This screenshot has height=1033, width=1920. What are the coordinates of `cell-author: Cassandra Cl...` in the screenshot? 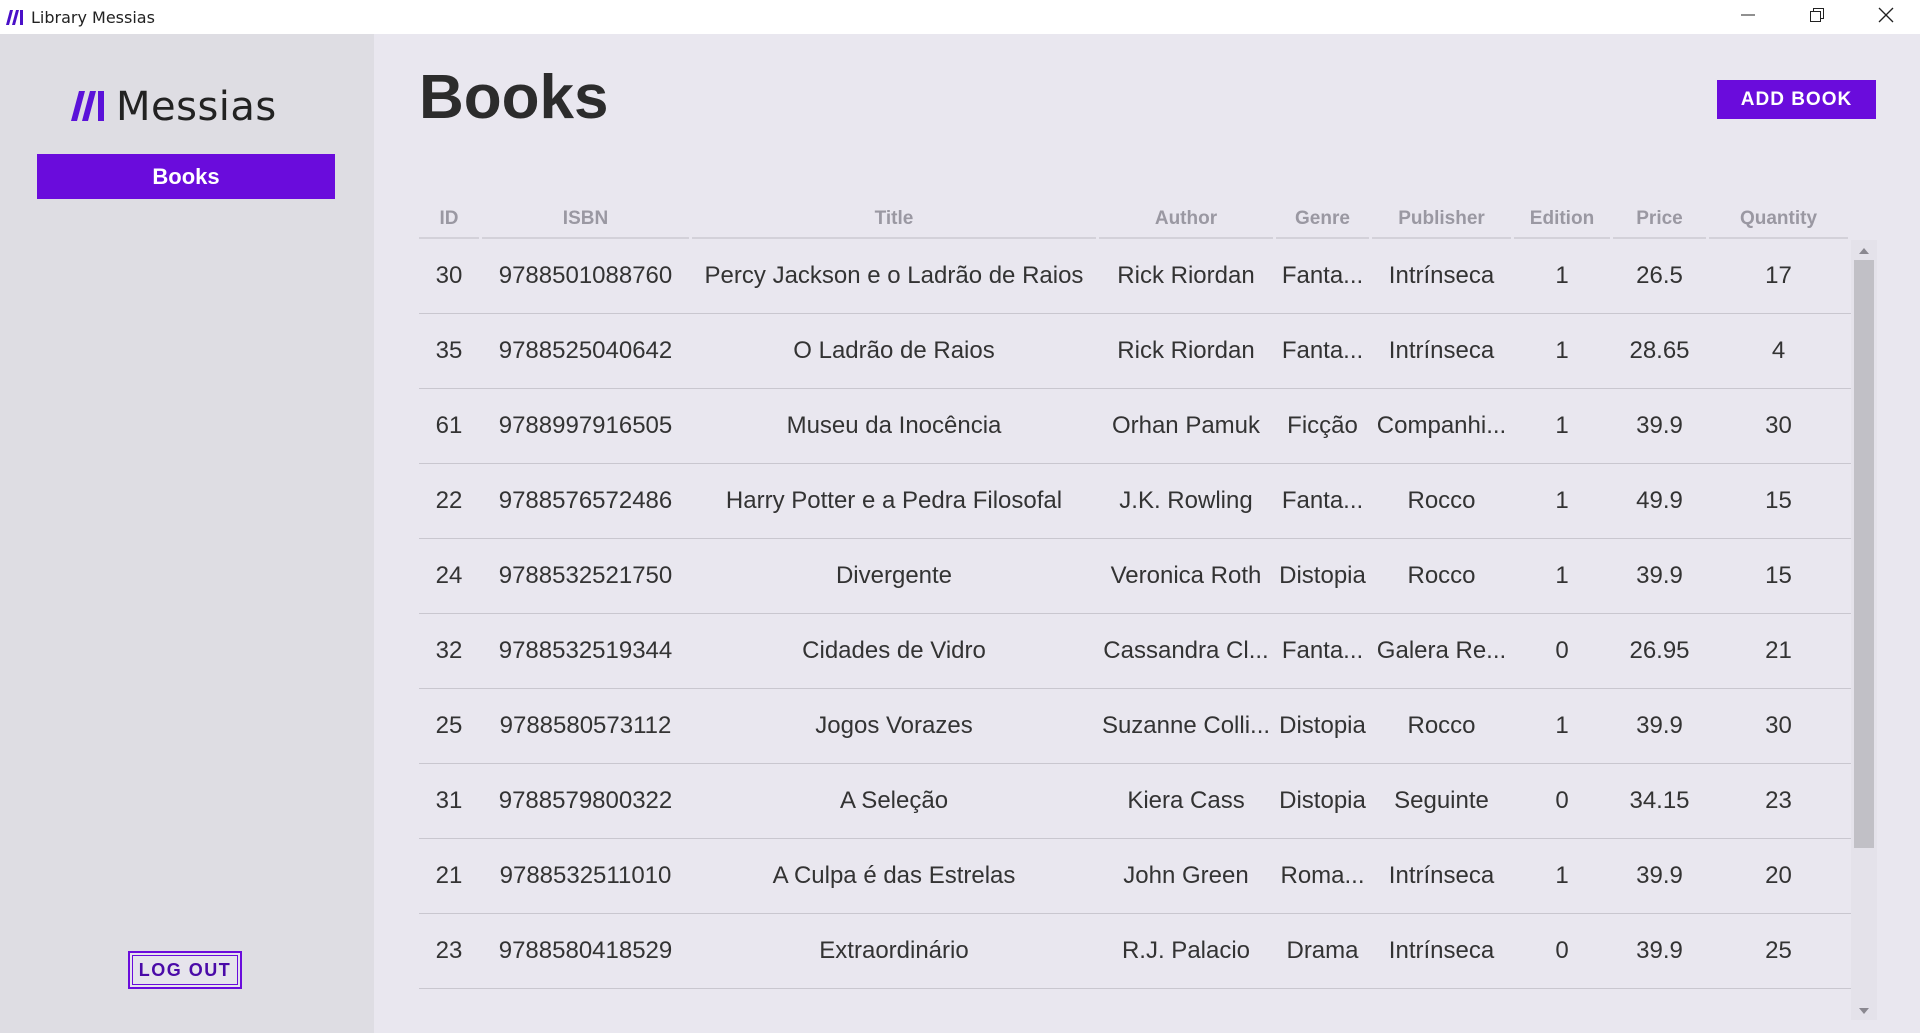 It's located at (1186, 650).